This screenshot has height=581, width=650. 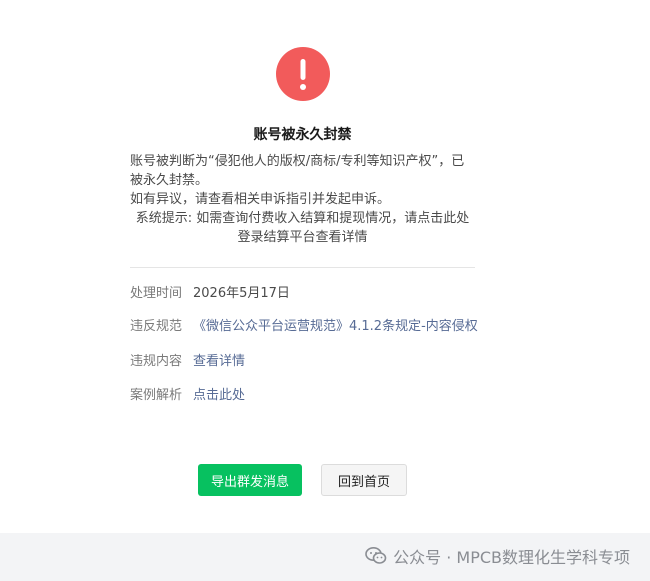 I want to click on divider, so click(x=302, y=267).